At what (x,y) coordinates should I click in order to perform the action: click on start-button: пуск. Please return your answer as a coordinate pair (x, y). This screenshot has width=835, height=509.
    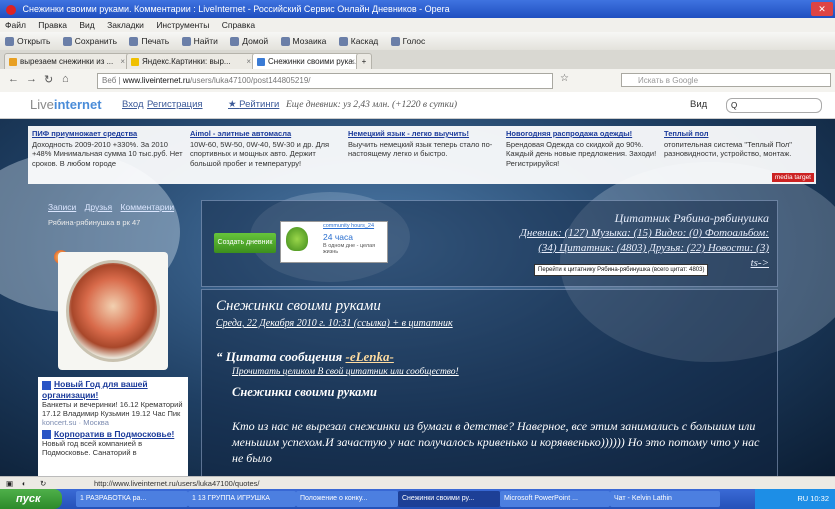
    Looking at the image, I should click on (31, 499).